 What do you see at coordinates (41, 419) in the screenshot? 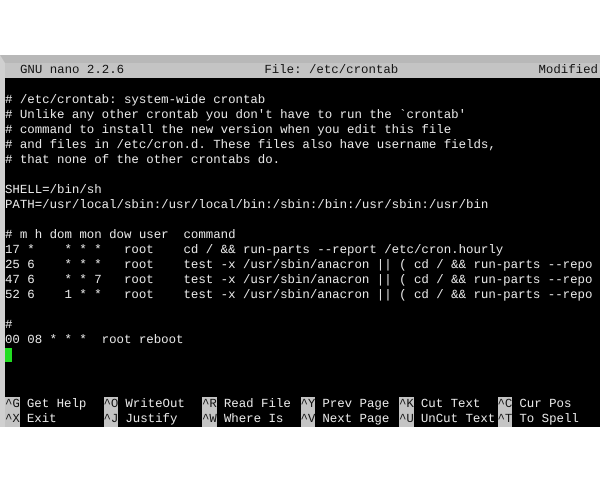
I see `shortcut-label: Exit` at bounding box center [41, 419].